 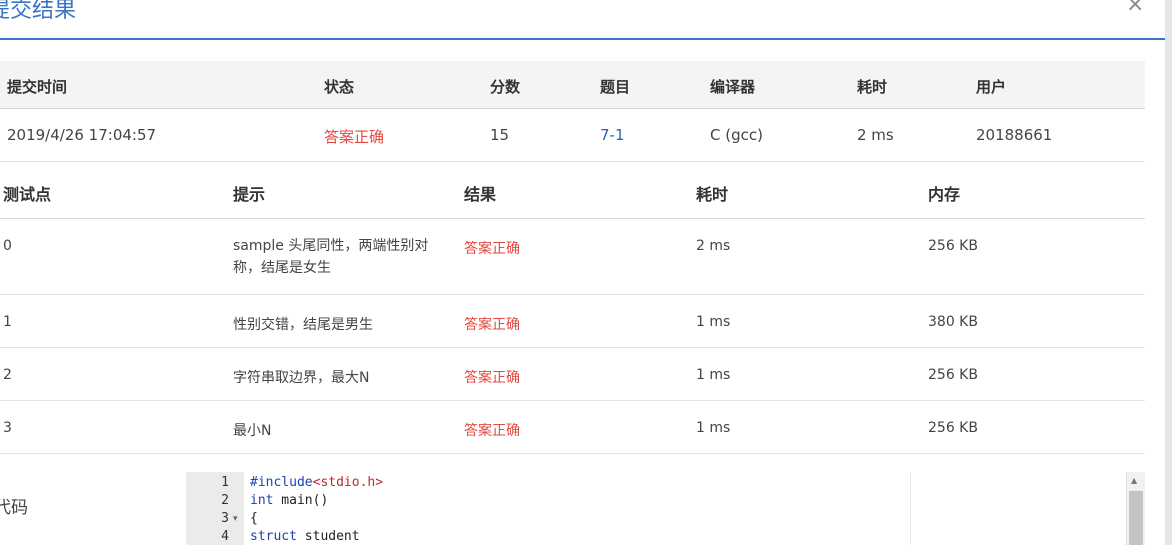 What do you see at coordinates (733, 87) in the screenshot?
I see `header-compiler: 编译器` at bounding box center [733, 87].